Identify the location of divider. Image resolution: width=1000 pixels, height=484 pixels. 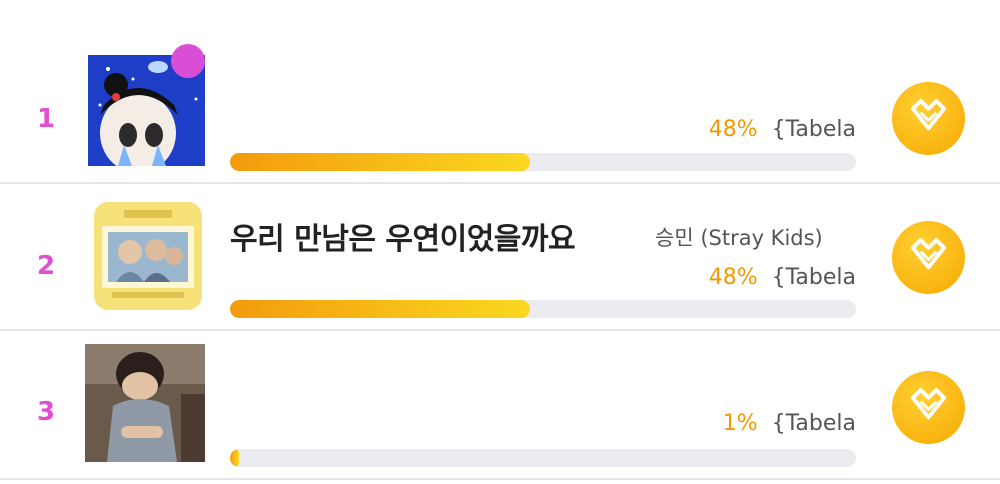
(500, 479).